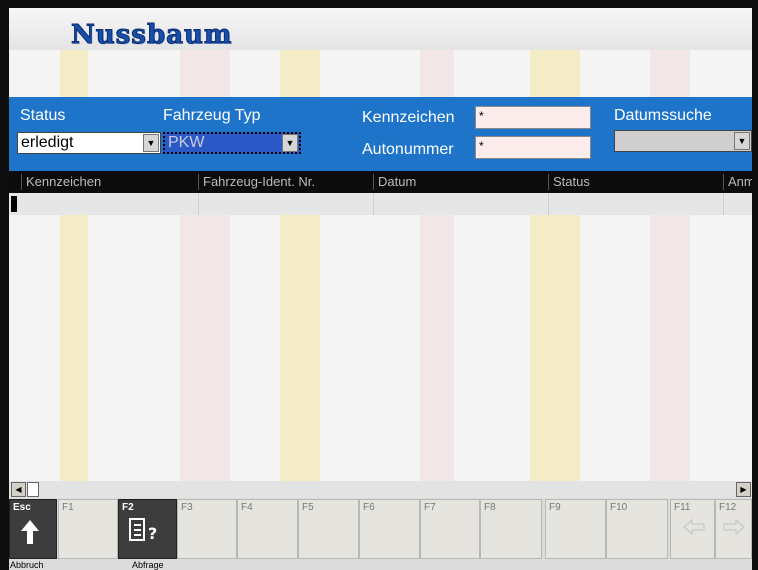 The width and height of the screenshot is (758, 570). What do you see at coordinates (47, 142) in the screenshot?
I see `status-select-value: erledigt` at bounding box center [47, 142].